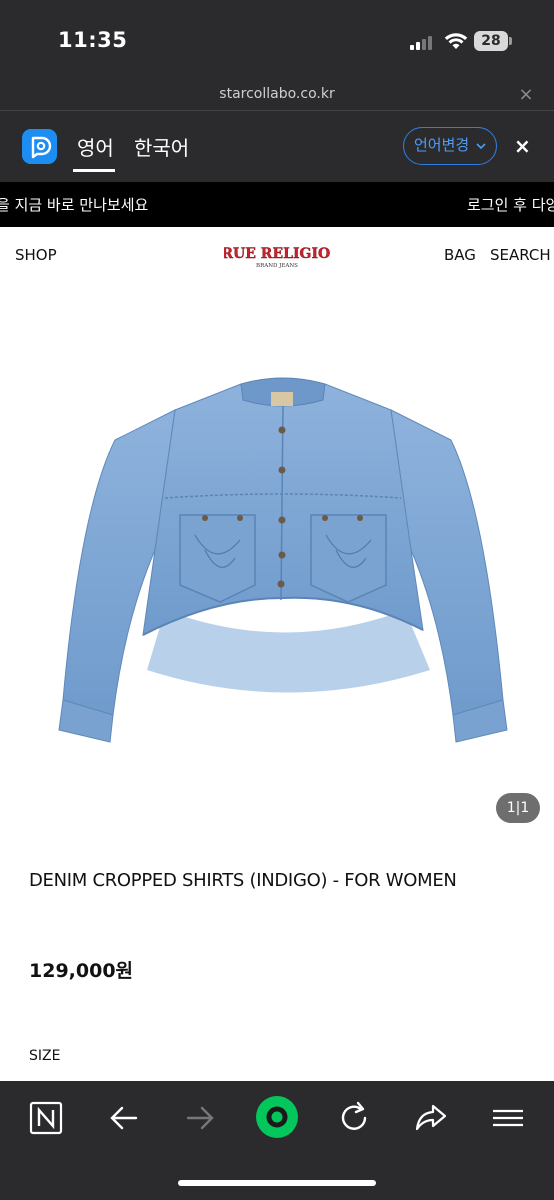 This screenshot has width=554, height=1200. What do you see at coordinates (81, 971) in the screenshot?
I see `product-price: 129,000원` at bounding box center [81, 971].